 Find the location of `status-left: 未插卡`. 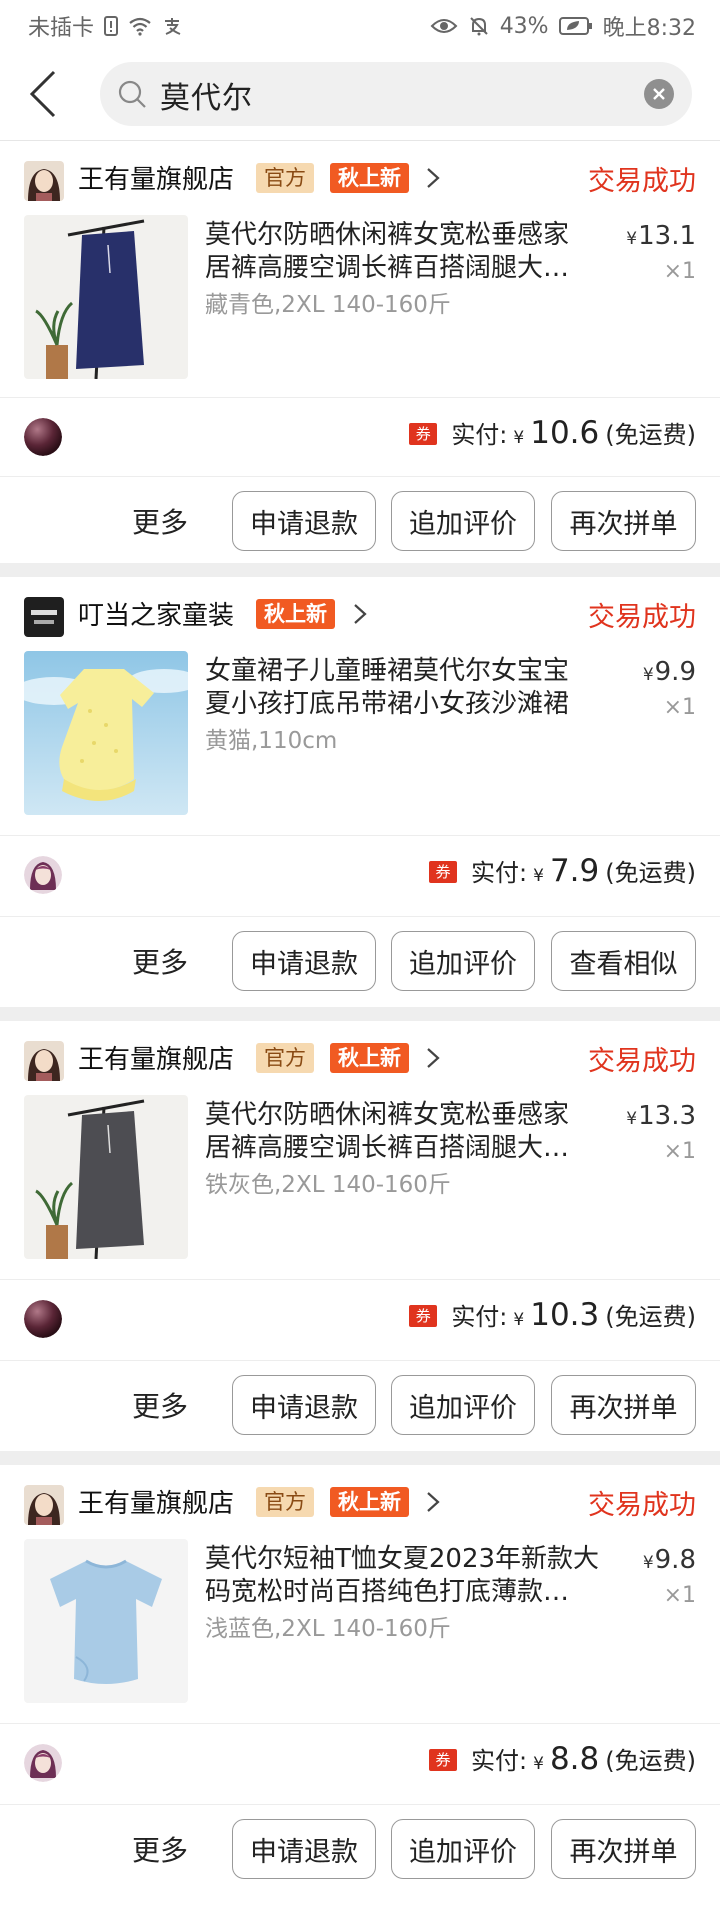

status-left: 未插卡 is located at coordinates (105, 26).